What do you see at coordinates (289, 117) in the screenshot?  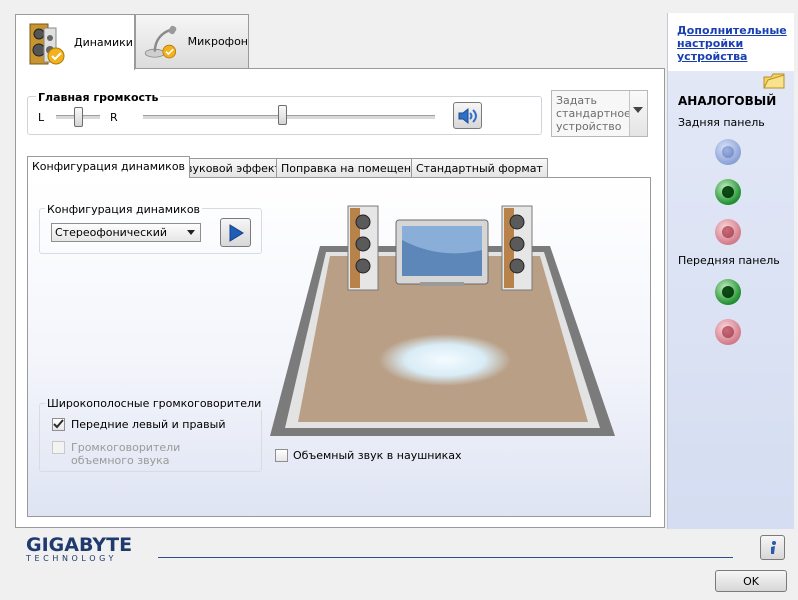 I see `volume-track` at bounding box center [289, 117].